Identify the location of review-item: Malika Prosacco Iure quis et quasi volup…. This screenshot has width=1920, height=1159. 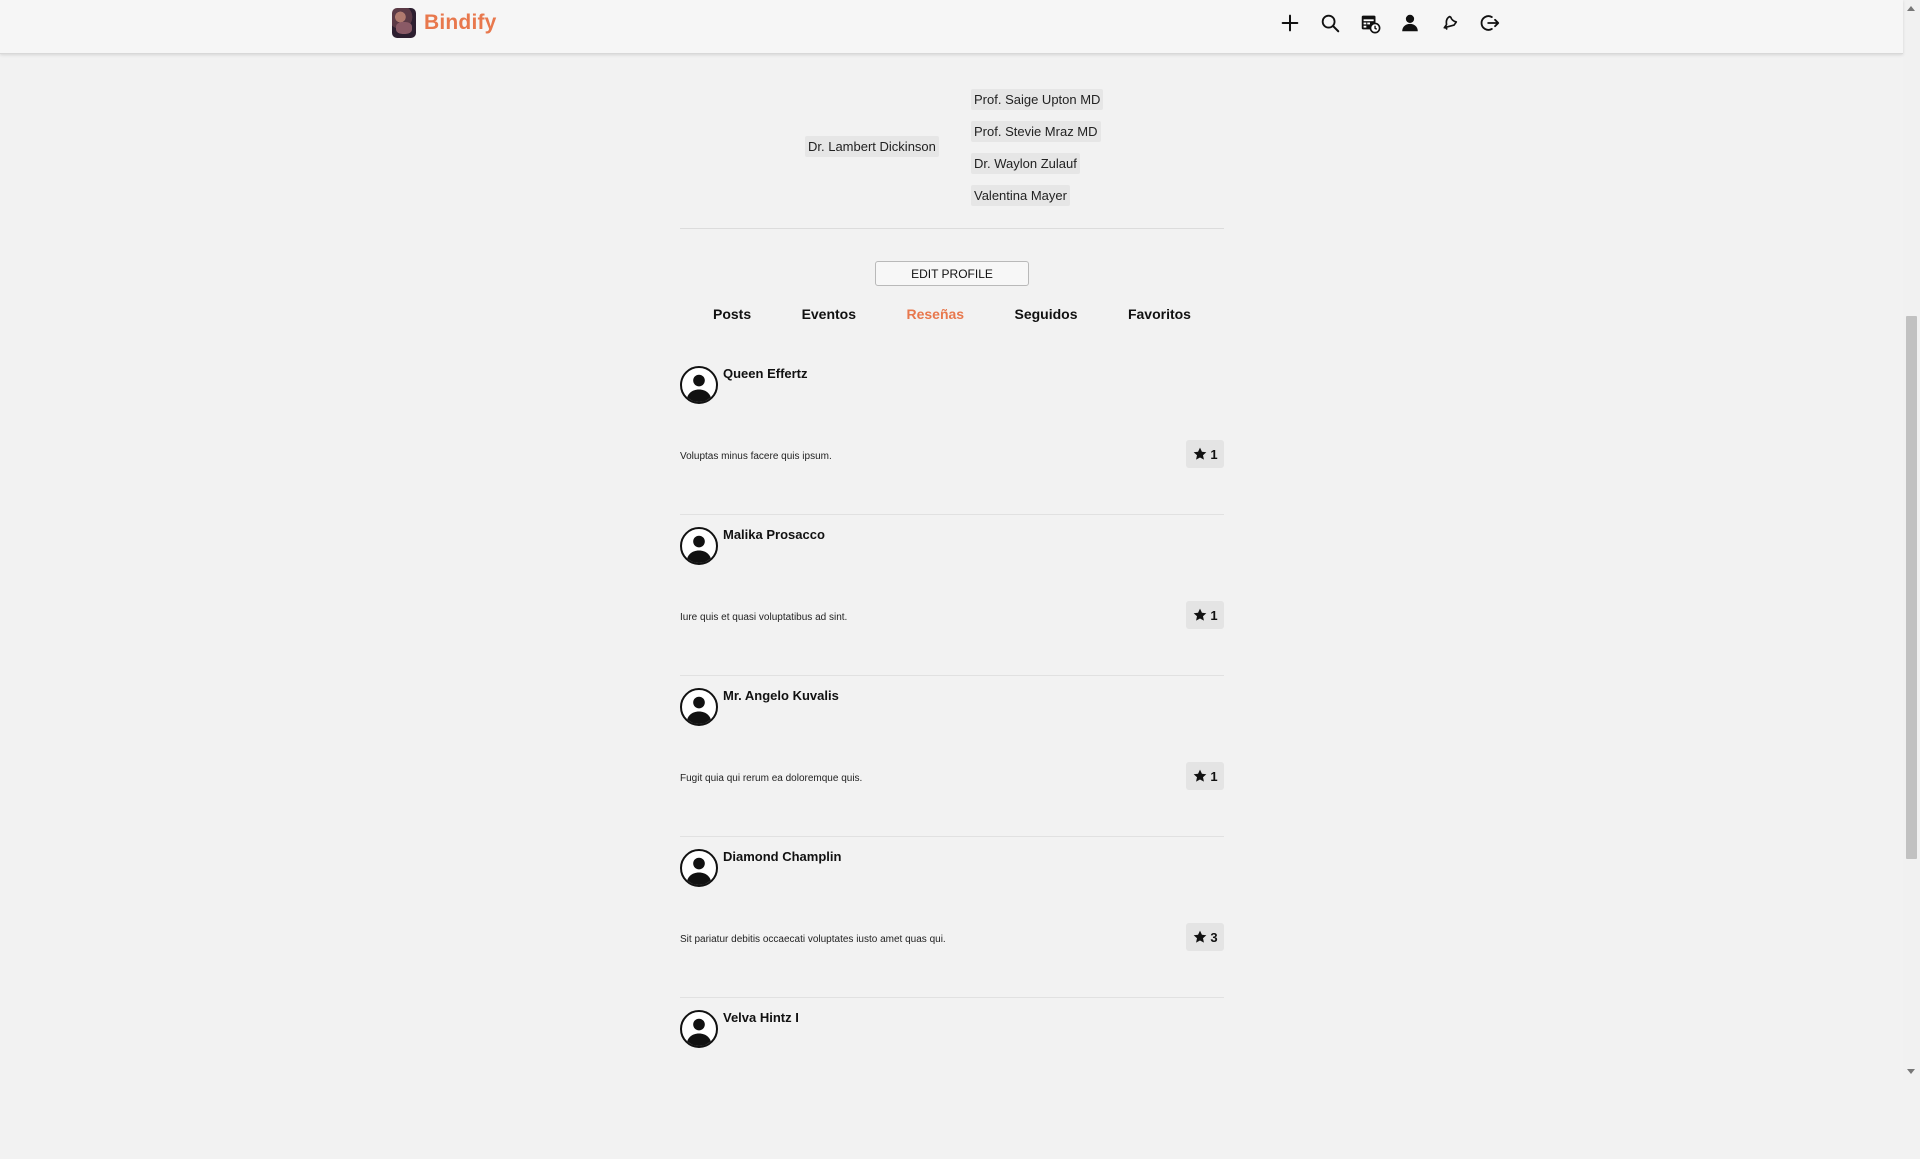
(952, 595).